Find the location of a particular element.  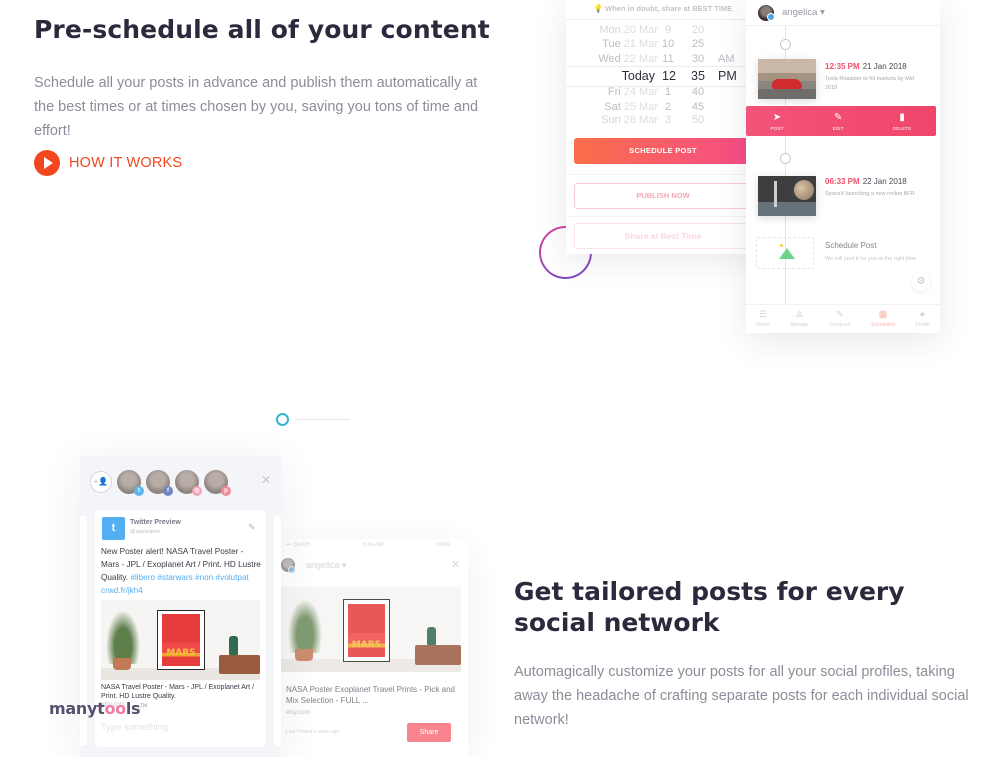

wheel-row: Sun 26 Mar 3 50 is located at coordinates (663, 121).